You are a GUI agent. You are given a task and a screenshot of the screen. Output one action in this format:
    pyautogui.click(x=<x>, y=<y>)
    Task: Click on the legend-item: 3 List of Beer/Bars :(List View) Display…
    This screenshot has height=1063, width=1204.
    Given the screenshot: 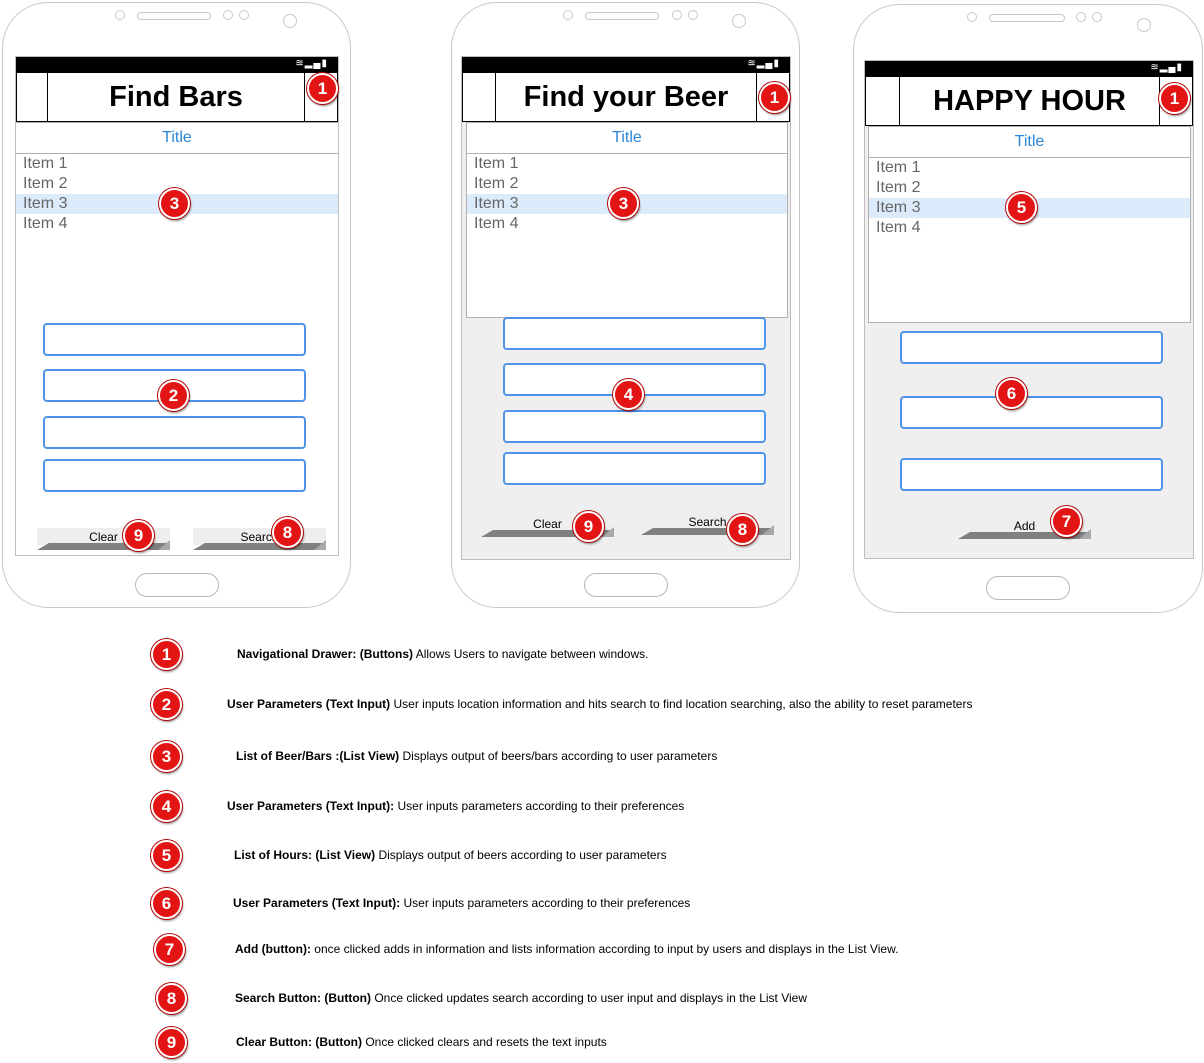 What is the action you would take?
    pyautogui.click(x=602, y=757)
    